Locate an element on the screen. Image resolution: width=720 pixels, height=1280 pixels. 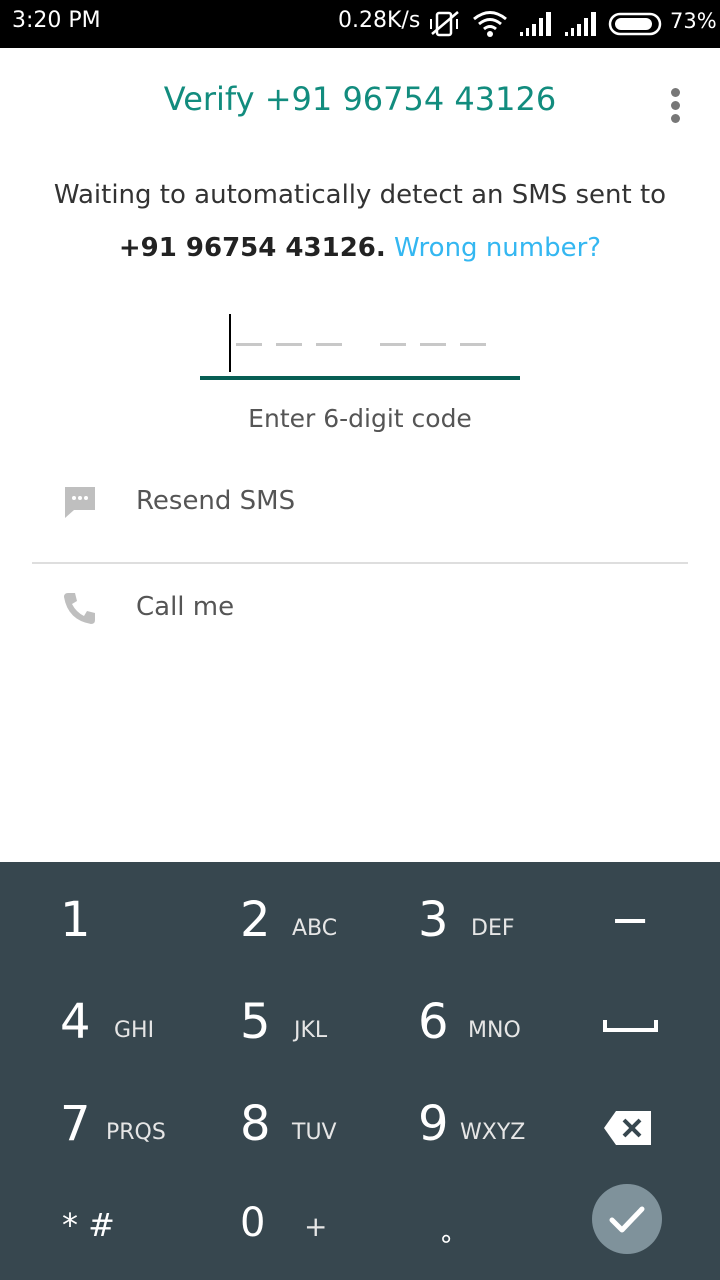
key-5: 5 JKL is located at coordinates (310, 1020).